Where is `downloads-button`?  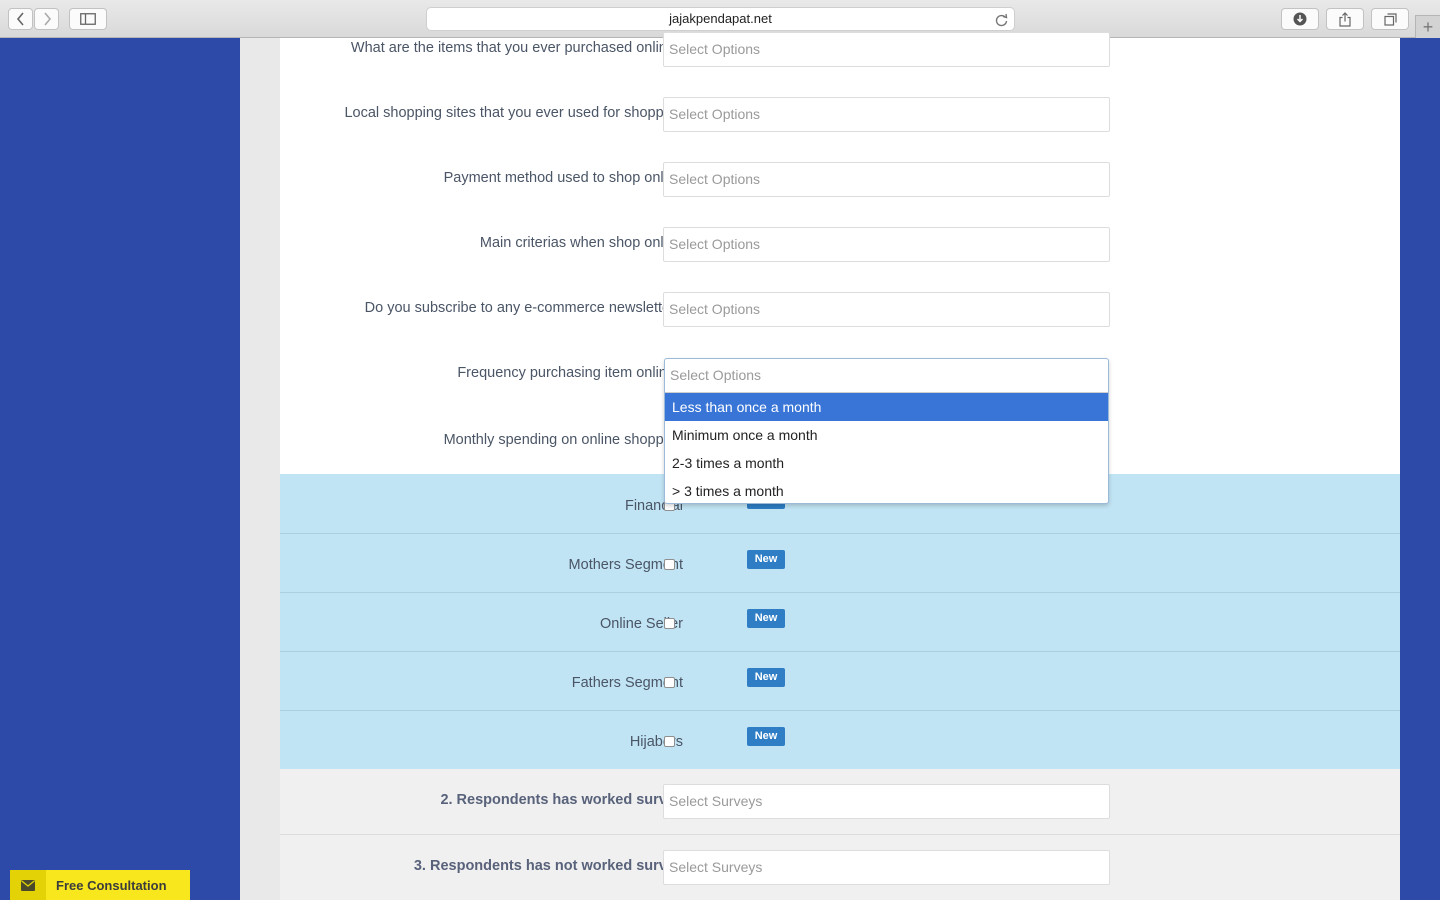
downloads-button is located at coordinates (1300, 19).